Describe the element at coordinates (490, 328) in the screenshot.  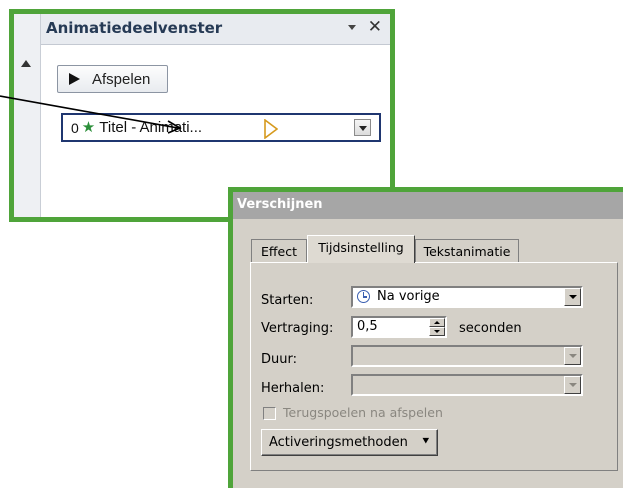
I see `delay-unit: seconden` at that location.